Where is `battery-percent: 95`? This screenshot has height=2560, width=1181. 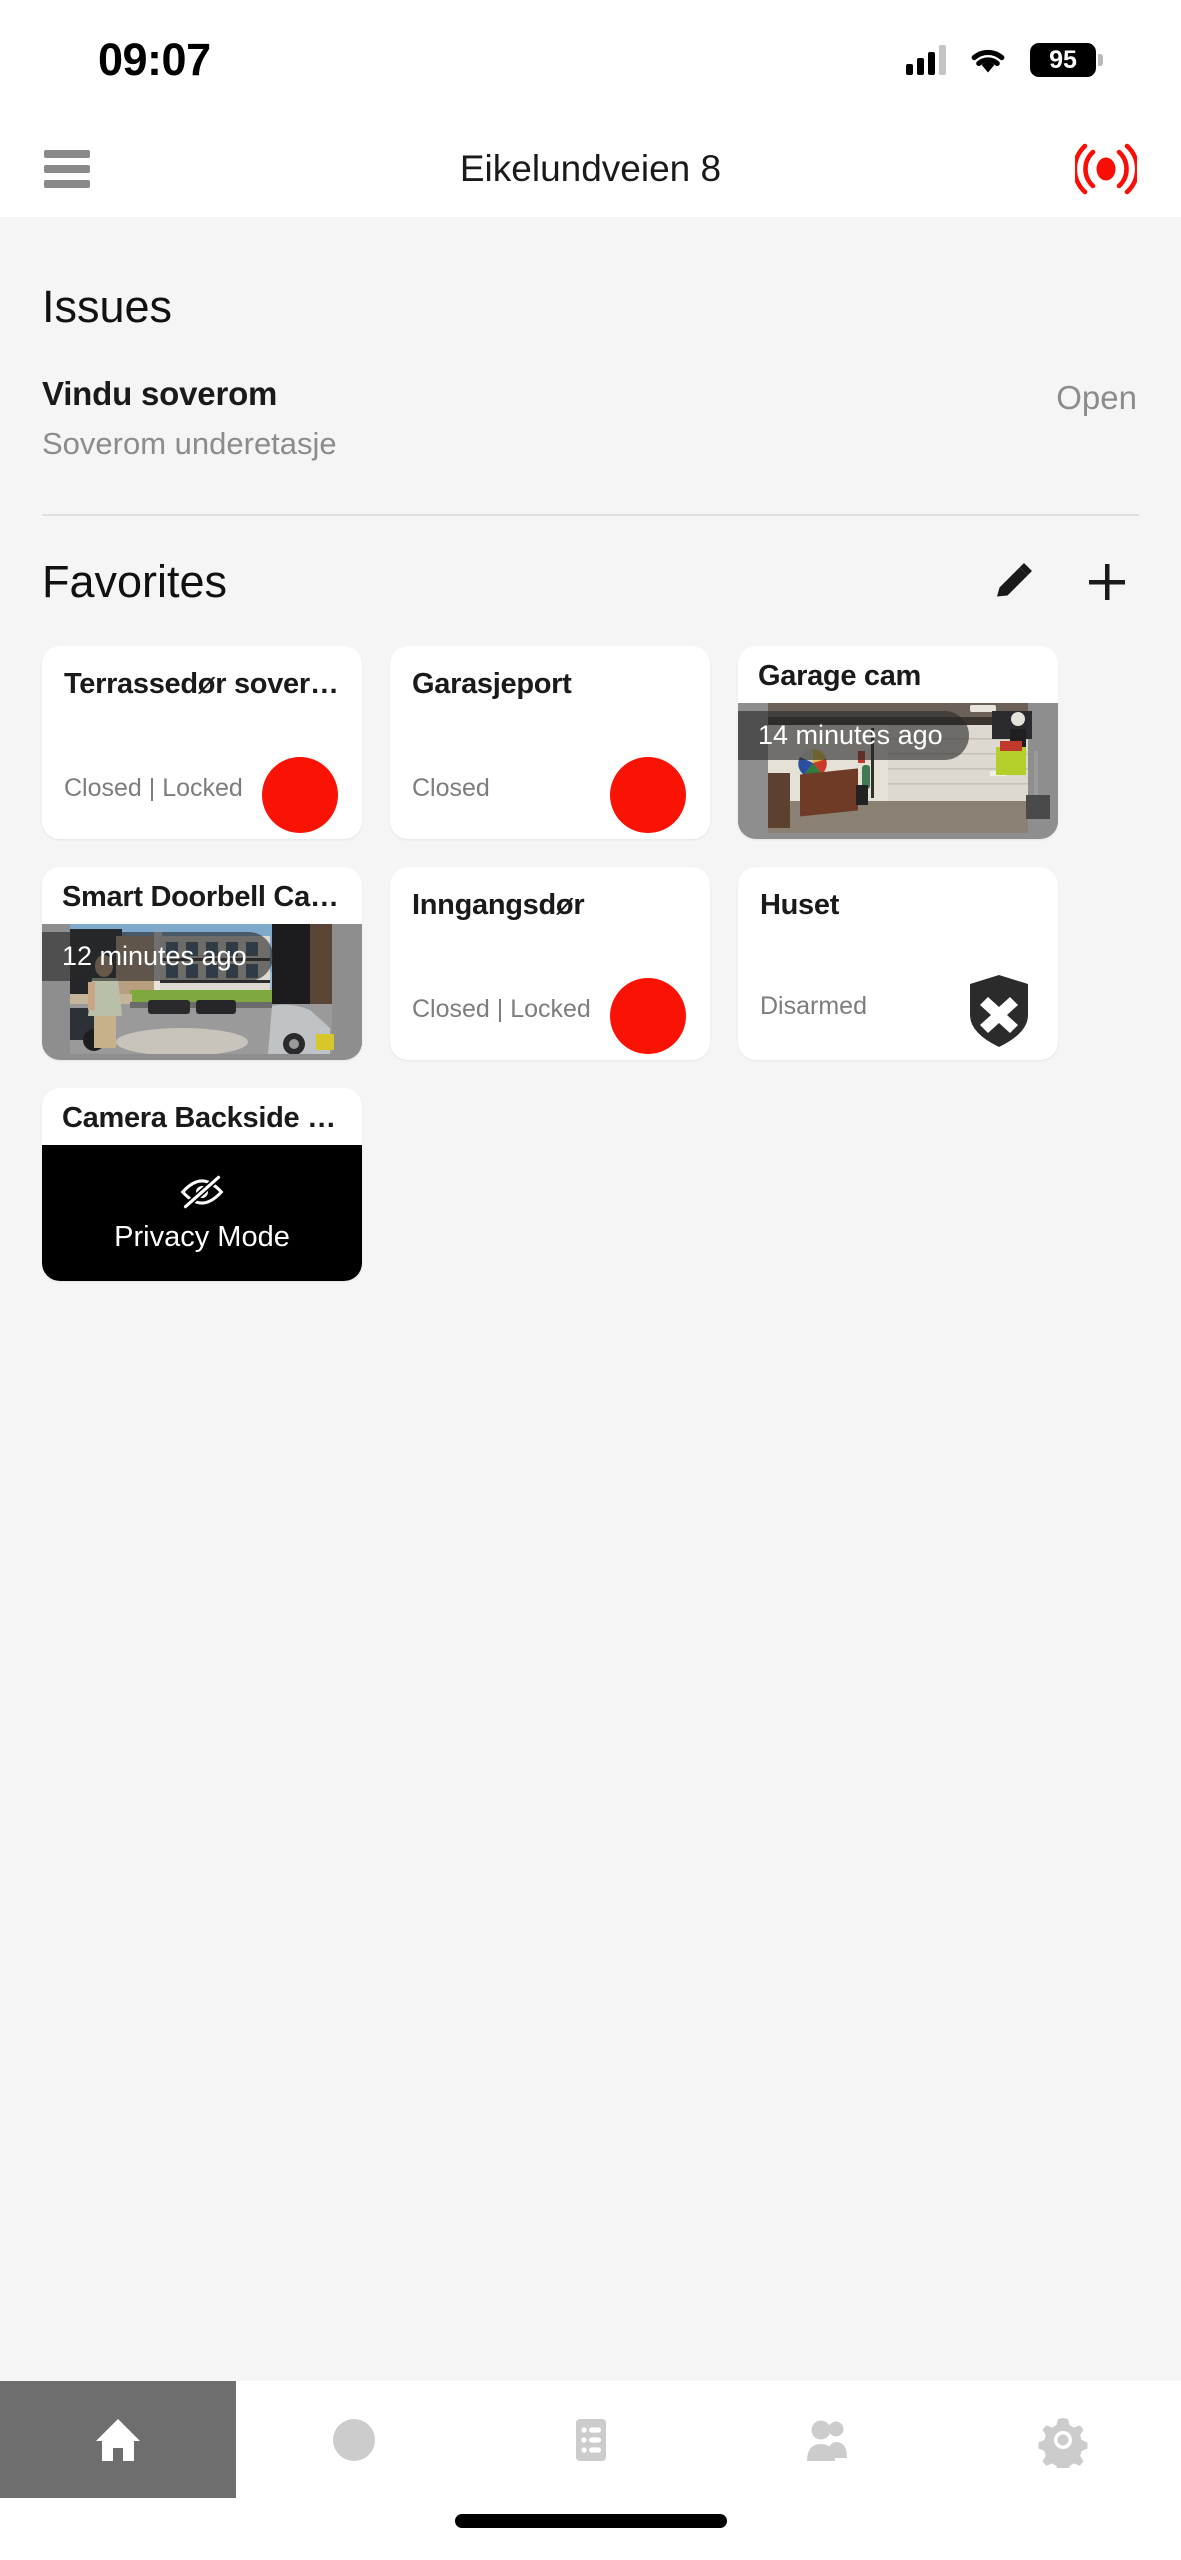
battery-percent: 95 is located at coordinates (1063, 59).